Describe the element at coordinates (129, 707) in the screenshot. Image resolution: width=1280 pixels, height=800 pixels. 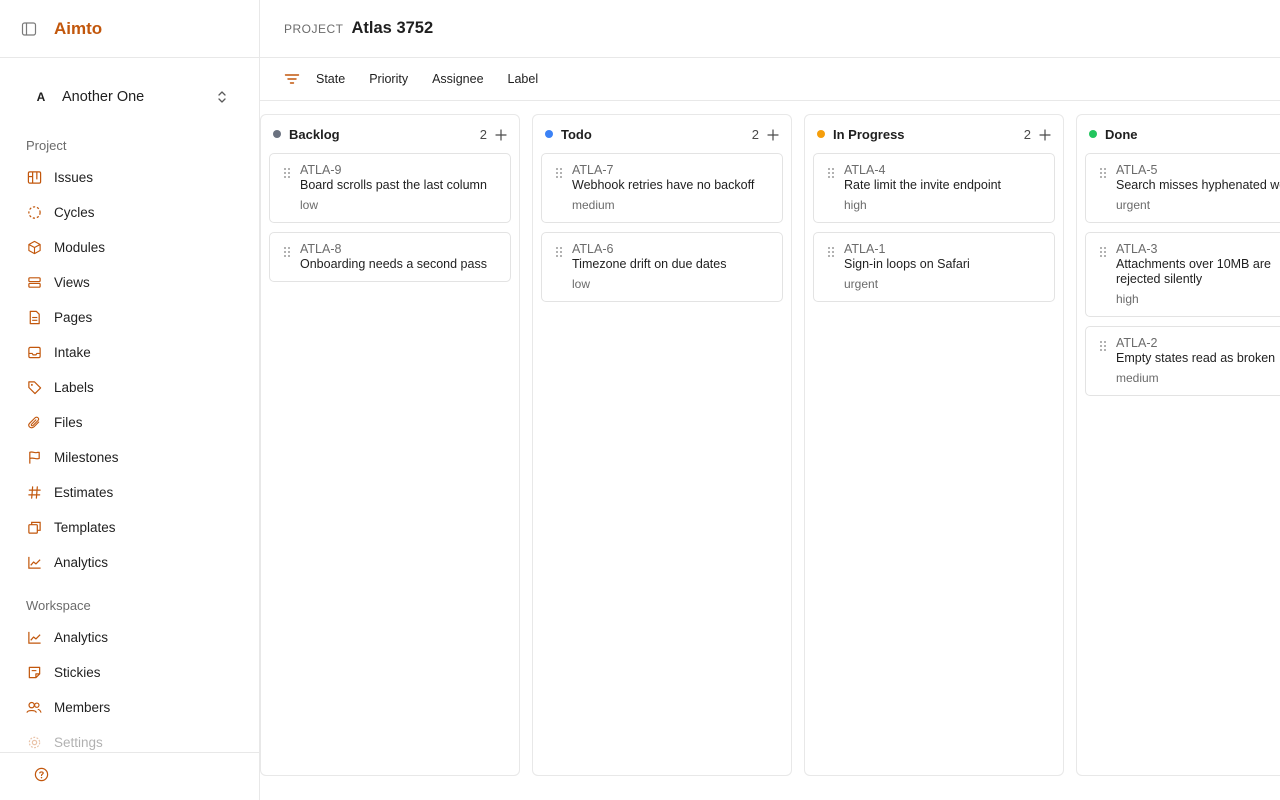
I see `sidebar-item-workspace-members: Members` at that location.